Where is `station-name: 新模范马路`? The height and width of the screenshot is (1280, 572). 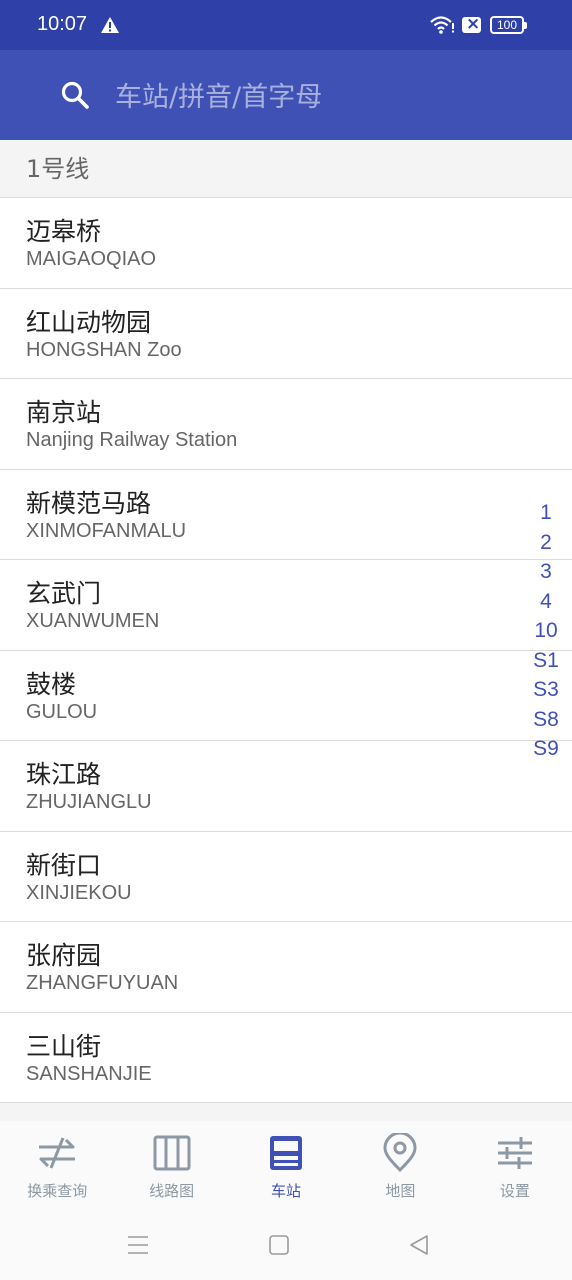
station-name: 新模范马路 is located at coordinates (89, 503).